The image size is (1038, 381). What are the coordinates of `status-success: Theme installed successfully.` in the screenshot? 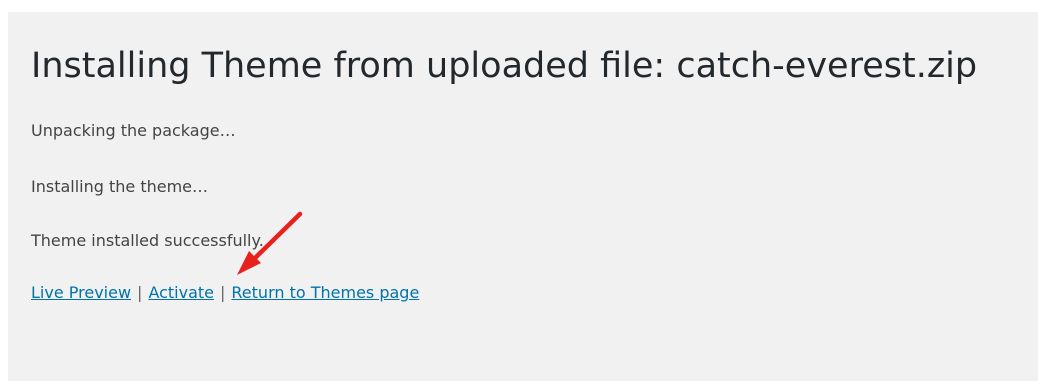 It's located at (147, 240).